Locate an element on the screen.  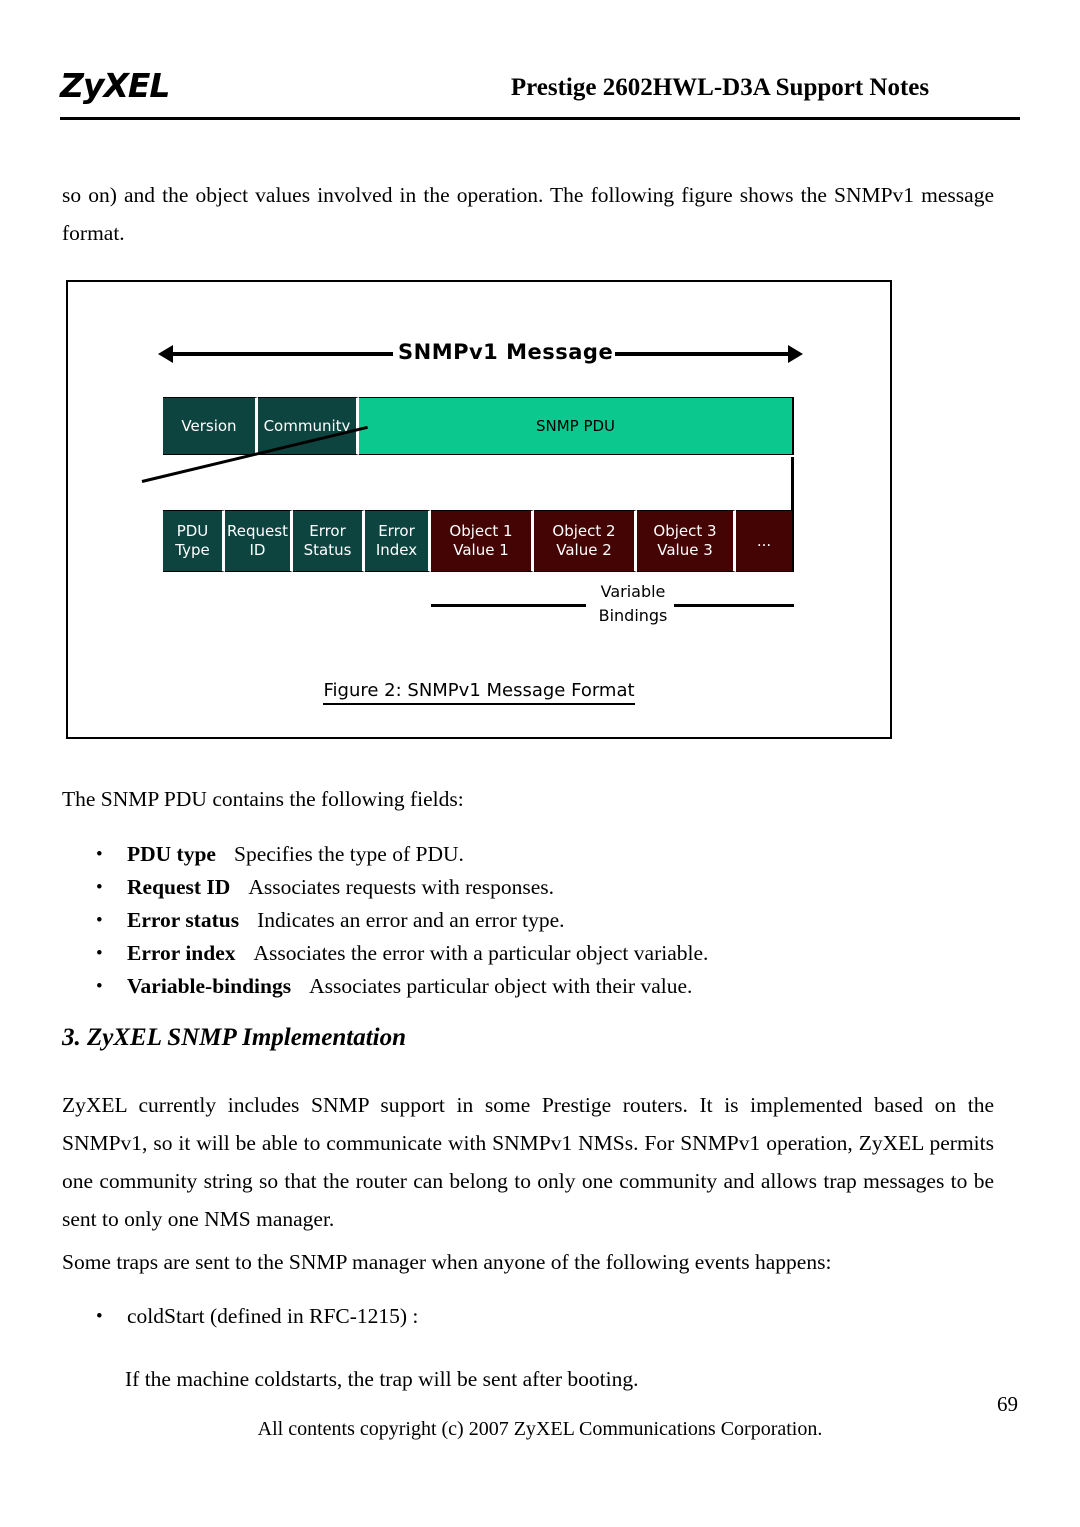
header-title: Prestige 2602HWL-D3A Support Notes is located at coordinates (720, 87).